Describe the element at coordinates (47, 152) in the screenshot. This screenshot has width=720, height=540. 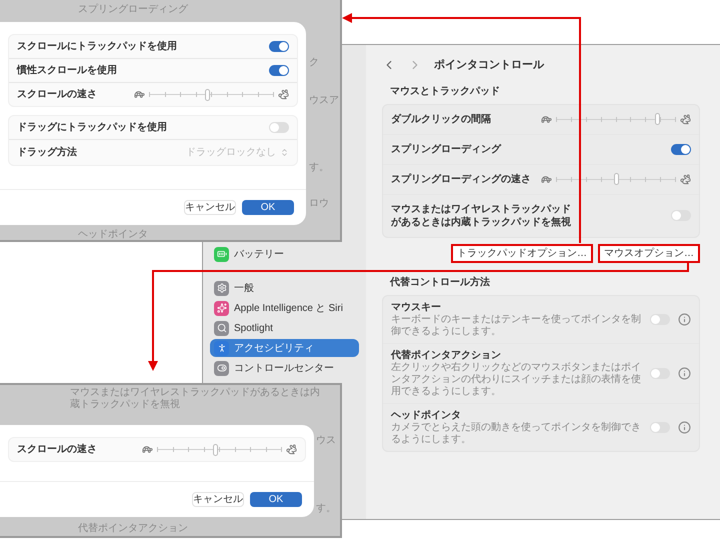
I see `setting-label: ドラッグ方法` at that location.